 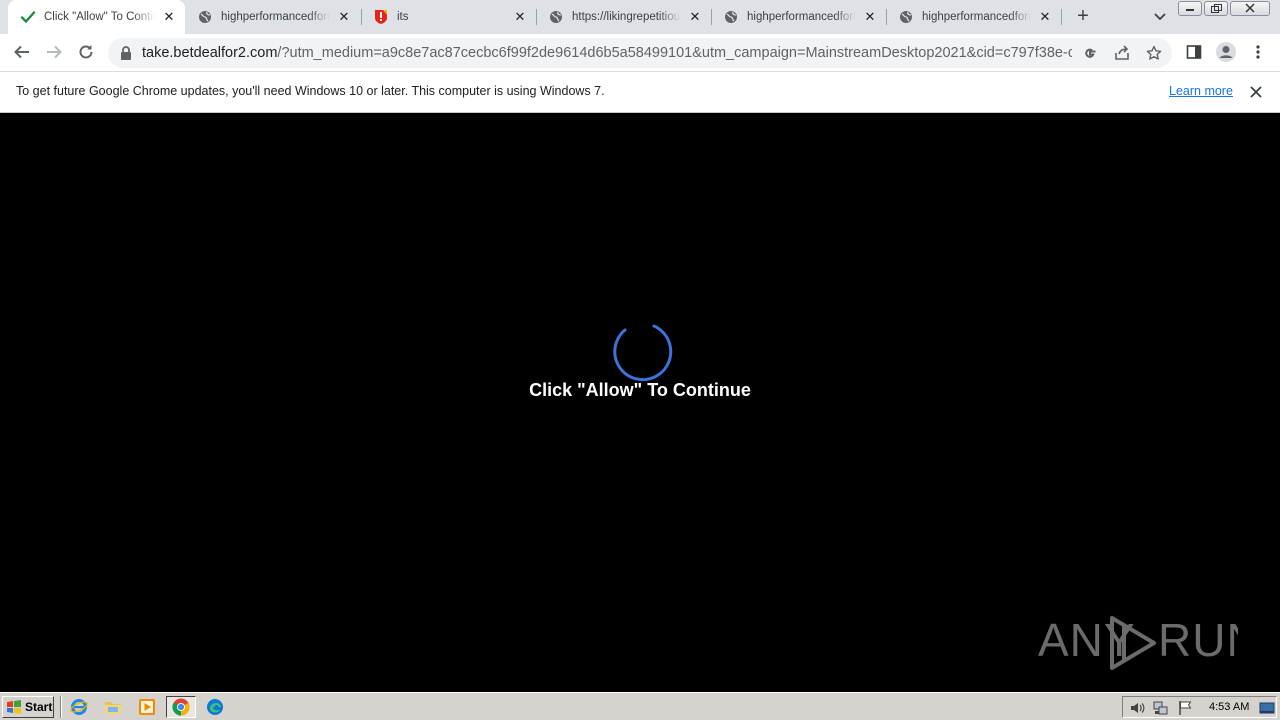 I want to click on new-tab-button: +, so click(x=1083, y=17).